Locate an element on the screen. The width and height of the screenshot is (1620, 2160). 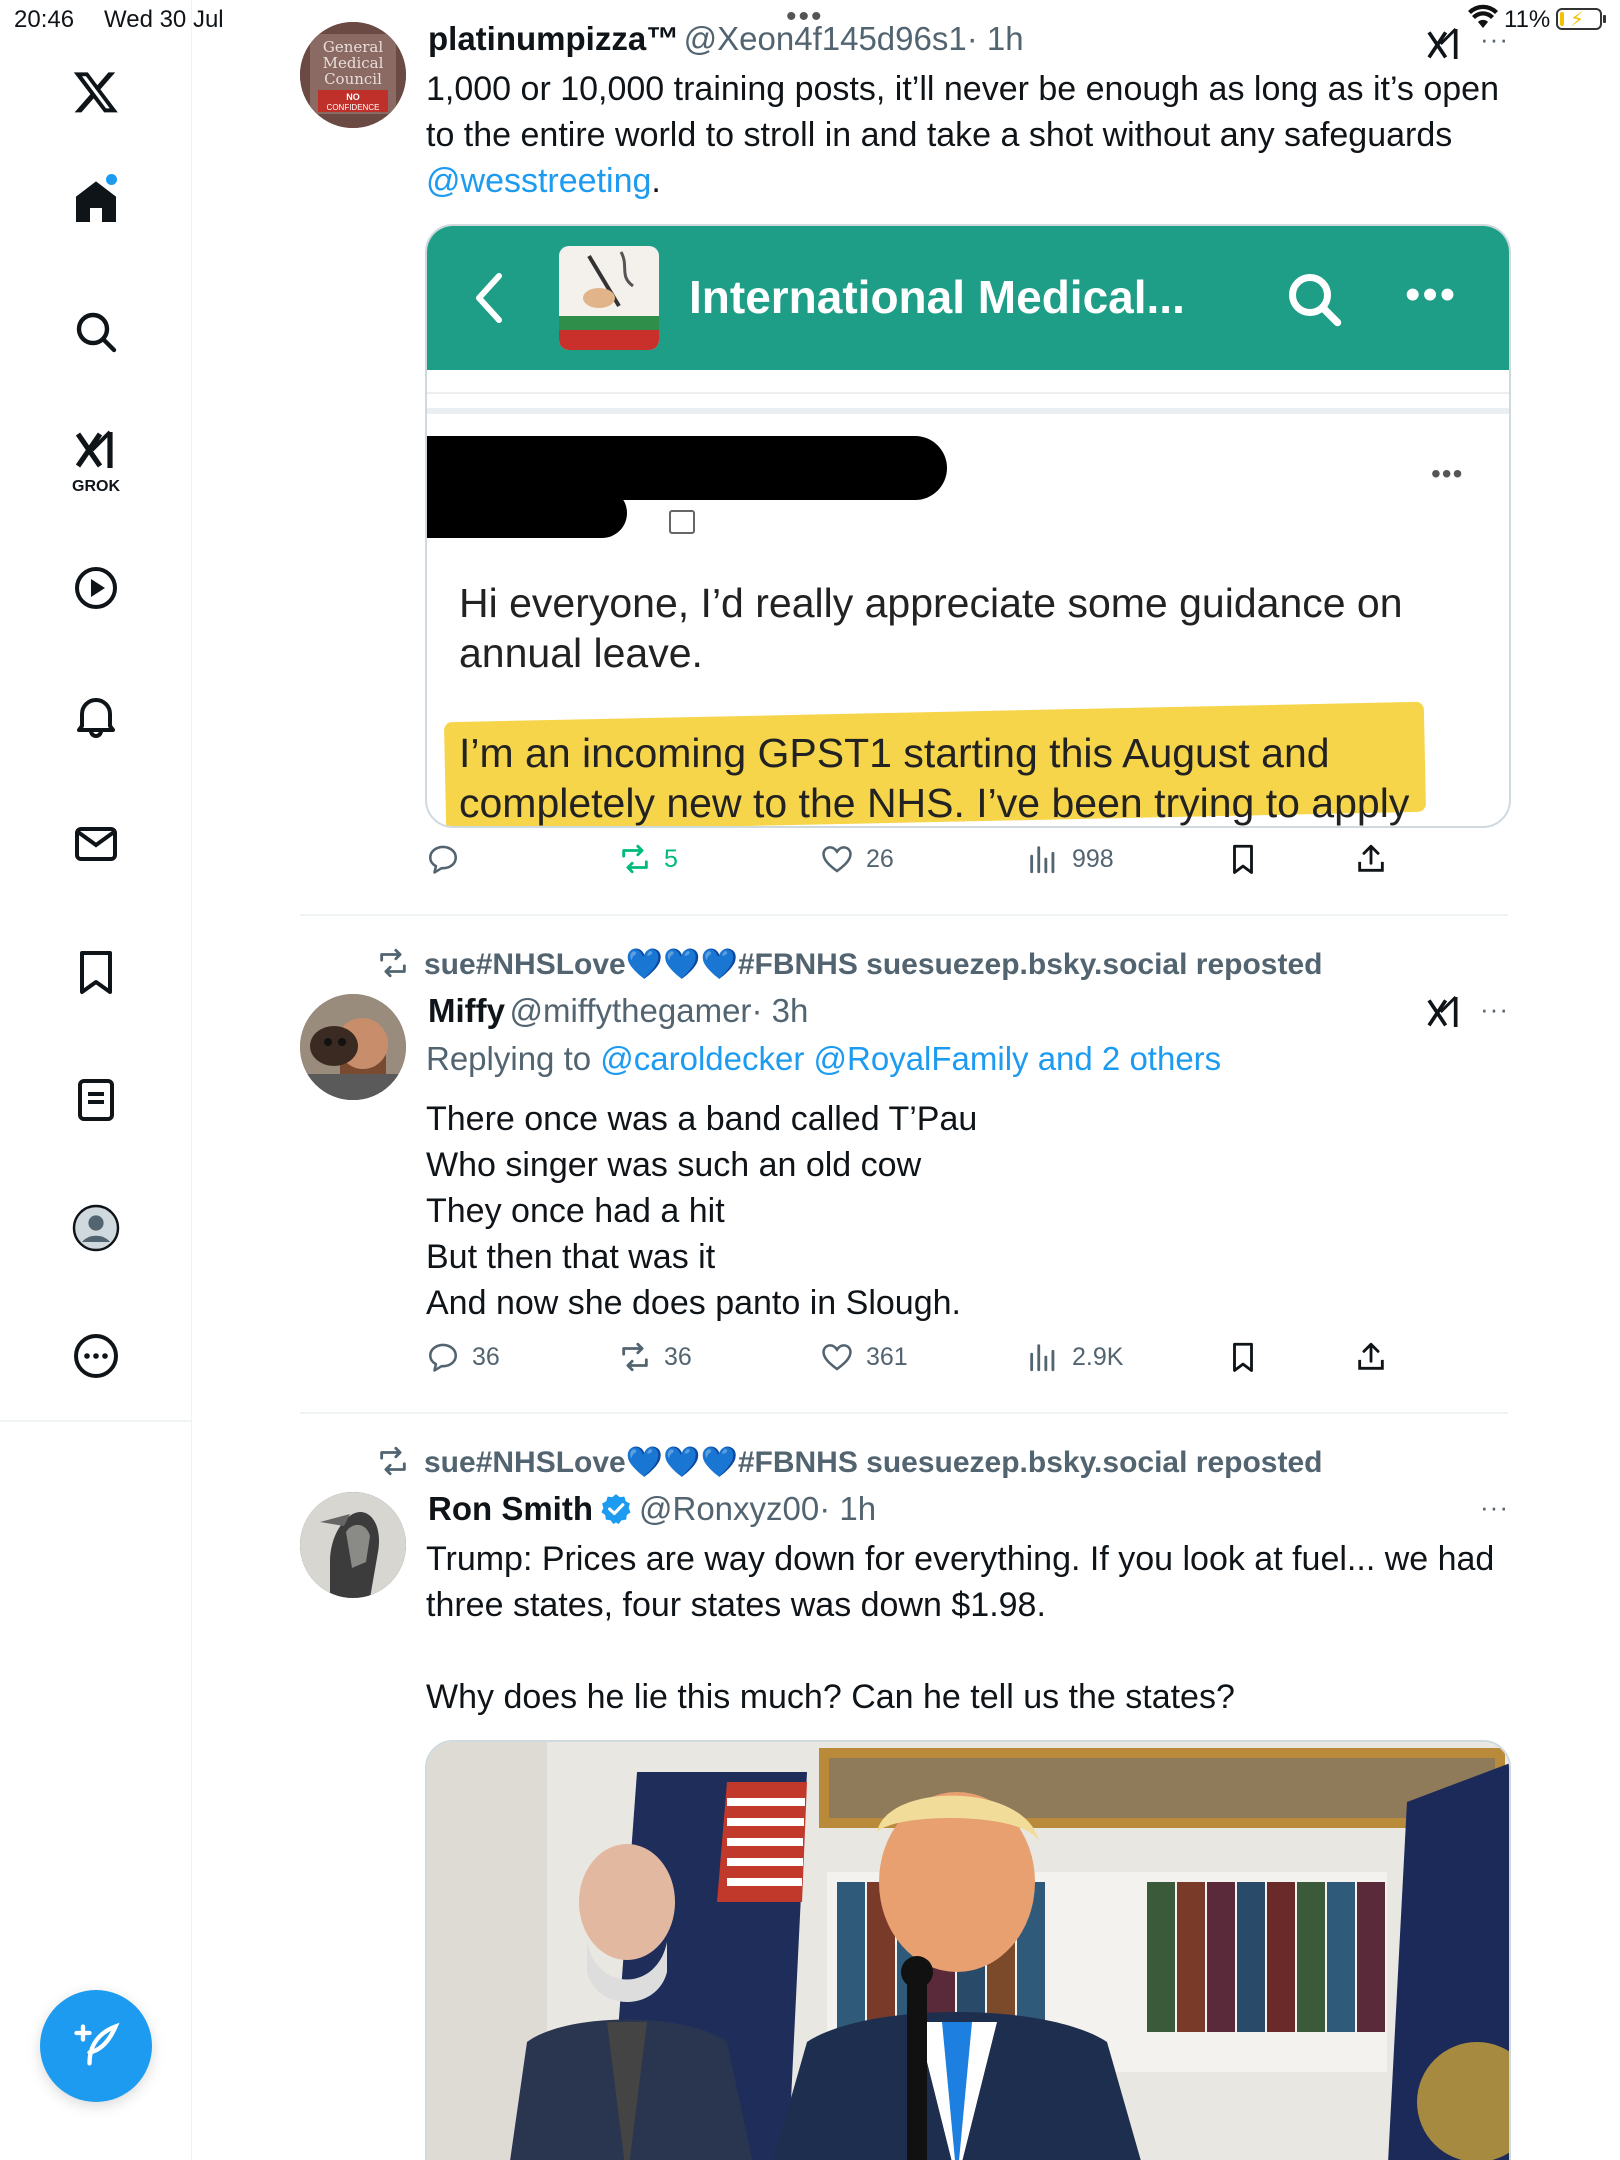
compose-post-button is located at coordinates (96, 2046).